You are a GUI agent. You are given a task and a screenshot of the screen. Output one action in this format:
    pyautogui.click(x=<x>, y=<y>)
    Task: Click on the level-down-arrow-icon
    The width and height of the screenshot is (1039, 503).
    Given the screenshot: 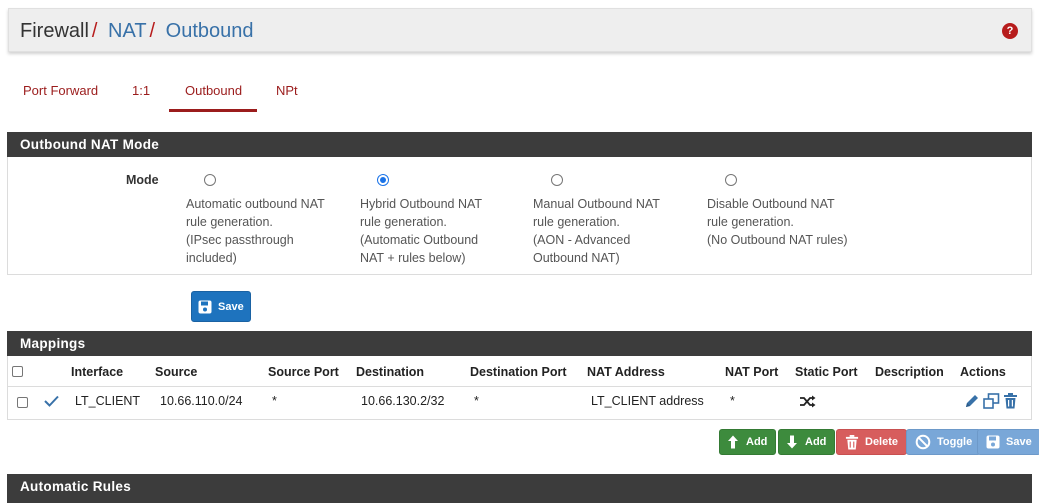 What is the action you would take?
    pyautogui.click(x=792, y=442)
    